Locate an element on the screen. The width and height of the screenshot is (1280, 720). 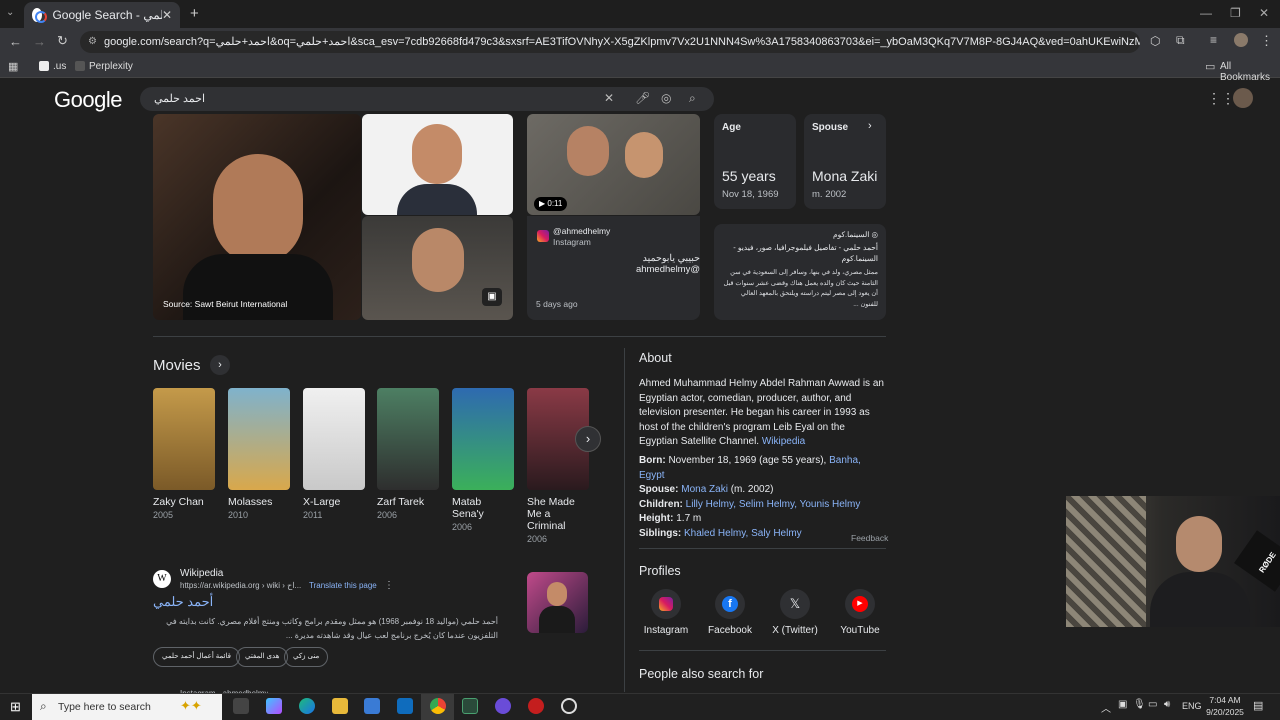
tray-app-icon: ▣ is located at coordinates (1122, 704).